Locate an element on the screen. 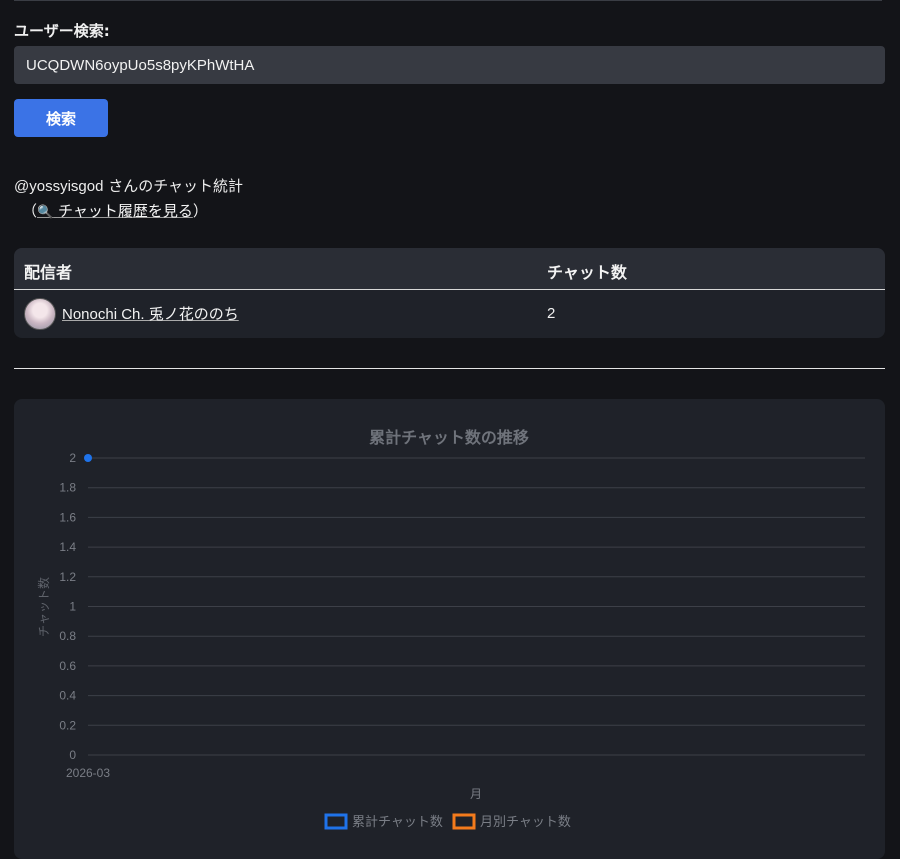 The image size is (900, 859). y-tick-label: 0.8 is located at coordinates (67, 636).